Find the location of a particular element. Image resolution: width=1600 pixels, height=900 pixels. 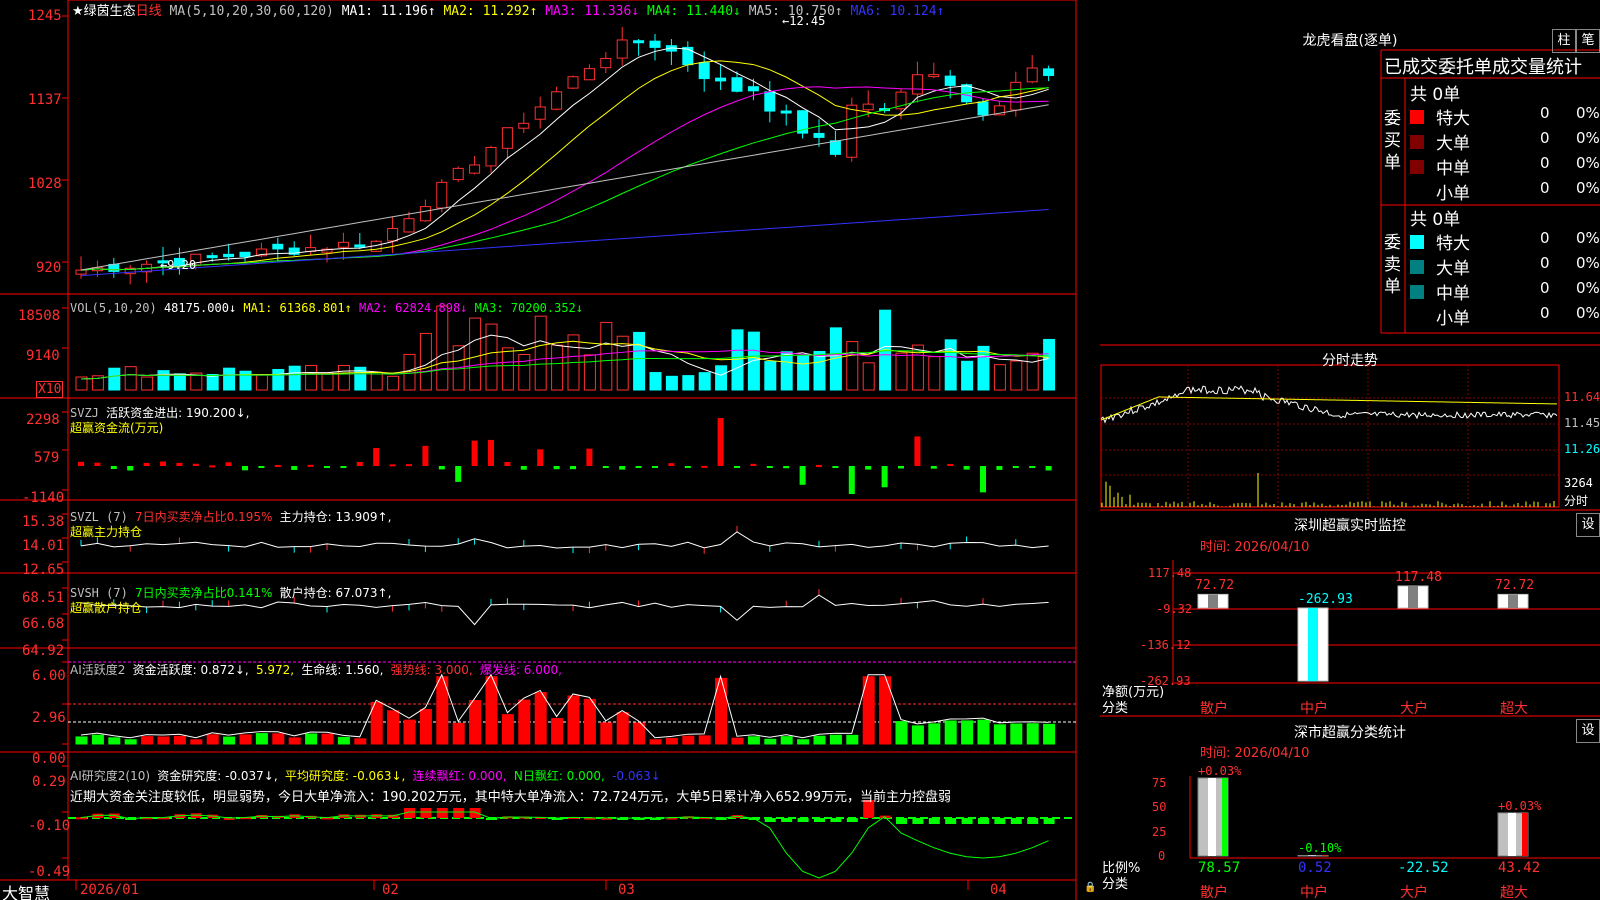

pen-mode-button: 笔 is located at coordinates (1588, 41).